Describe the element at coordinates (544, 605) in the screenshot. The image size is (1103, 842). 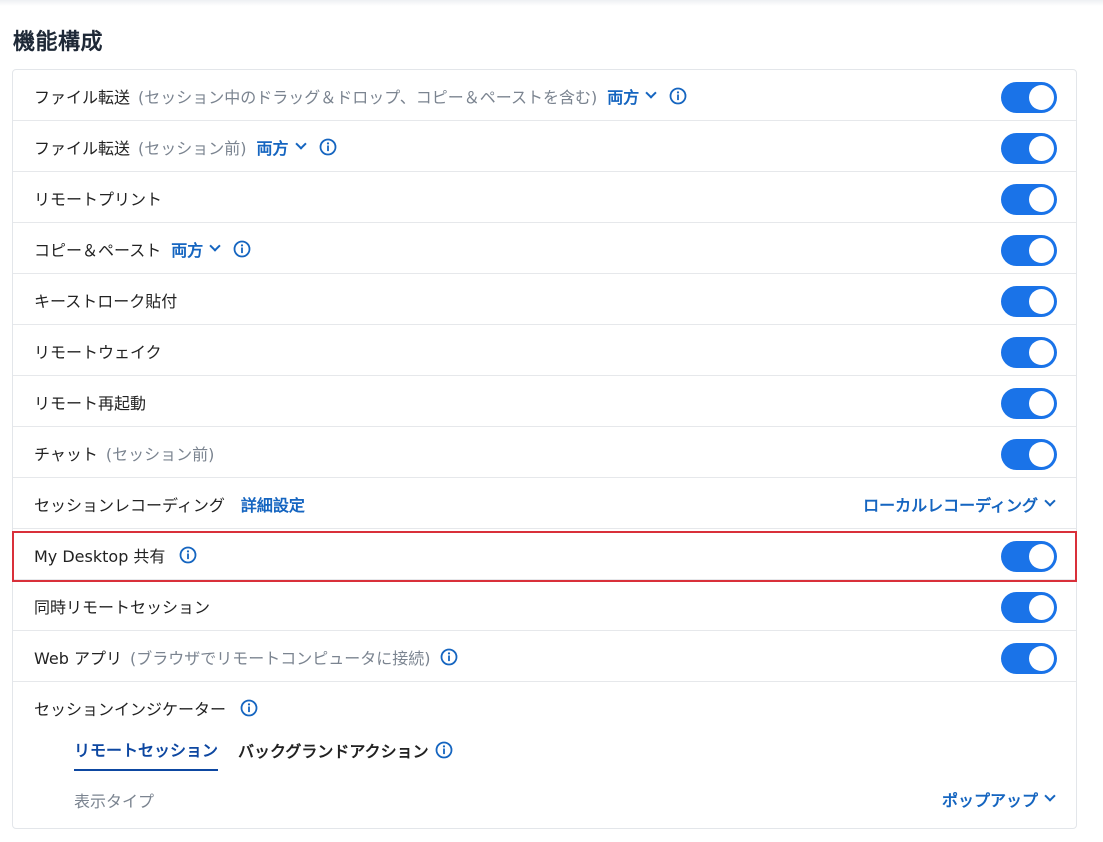
I see `row-concurrent-sessions: 同時リモートセッション` at that location.